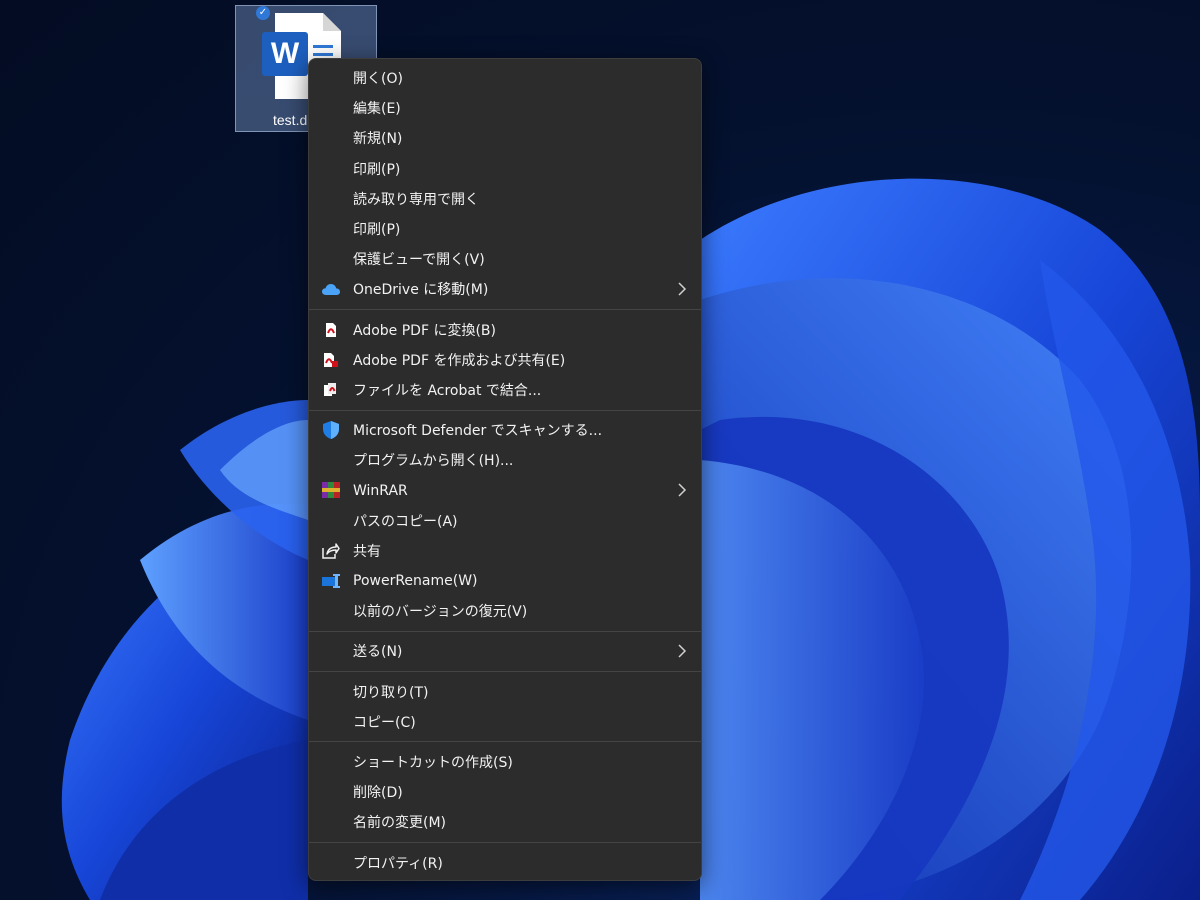 This screenshot has height=900, width=1200. I want to click on menu-item: 新規(N), so click(505, 138).